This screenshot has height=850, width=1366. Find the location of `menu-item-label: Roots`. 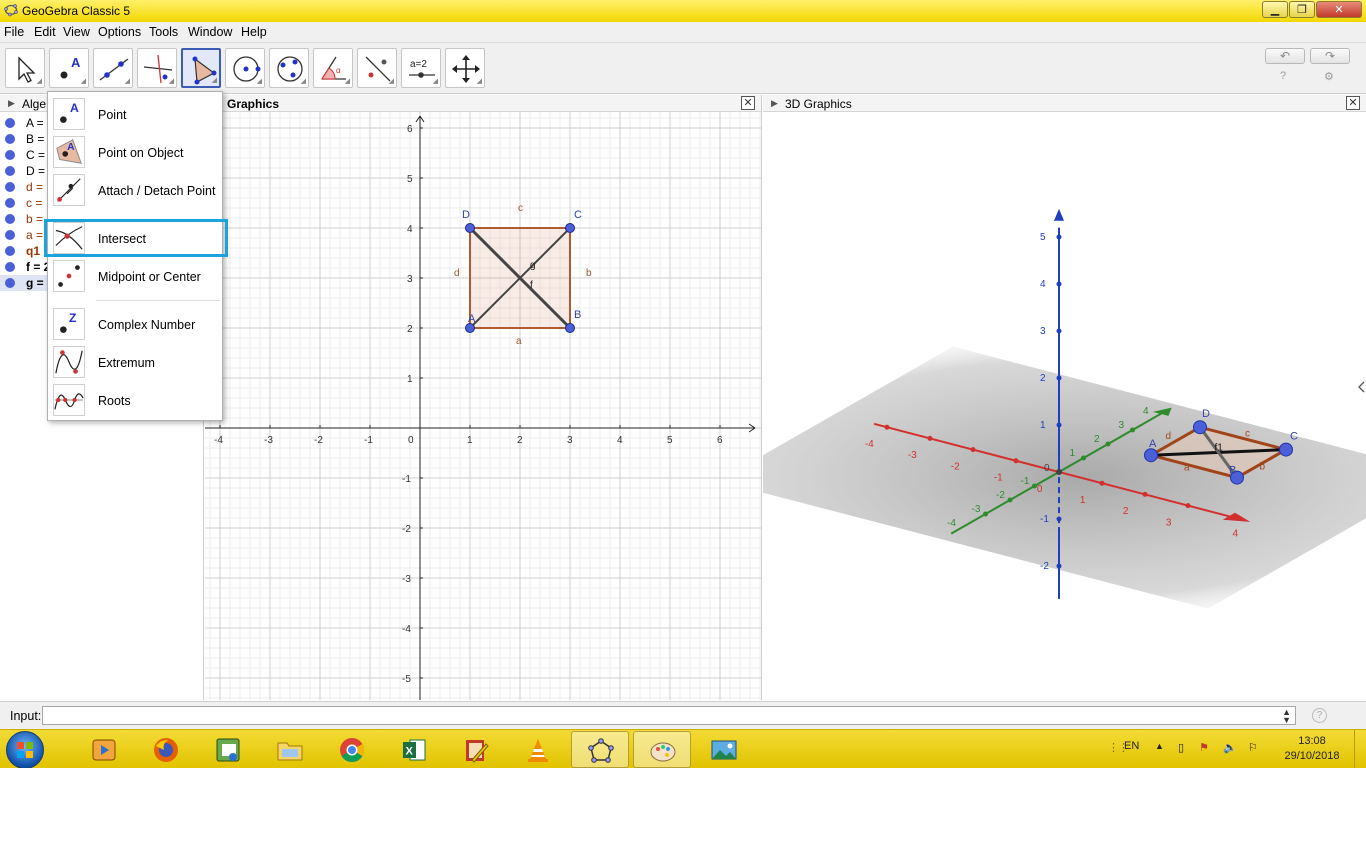

menu-item-label: Roots is located at coordinates (114, 401).